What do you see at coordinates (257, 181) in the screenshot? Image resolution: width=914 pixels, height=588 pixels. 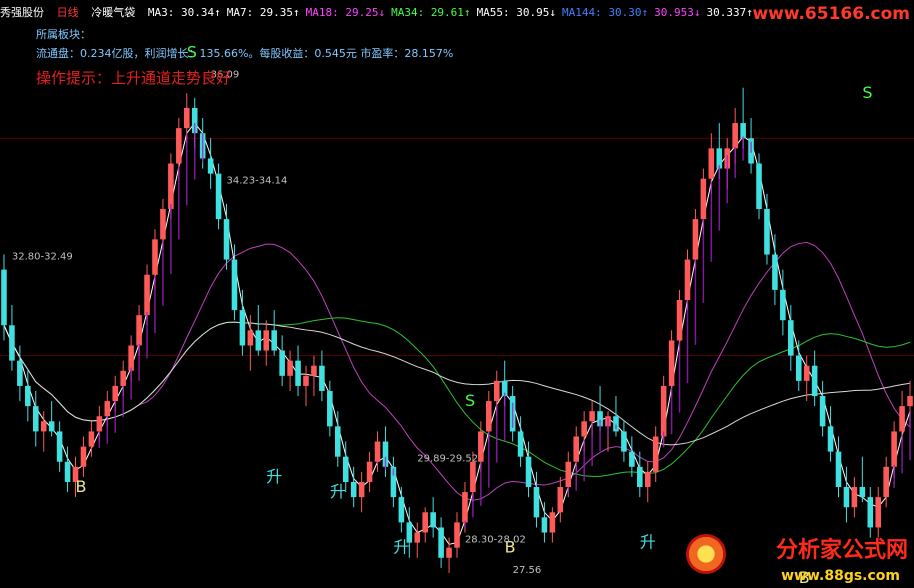 I see `chart-annotation: 34.23-34.14` at bounding box center [257, 181].